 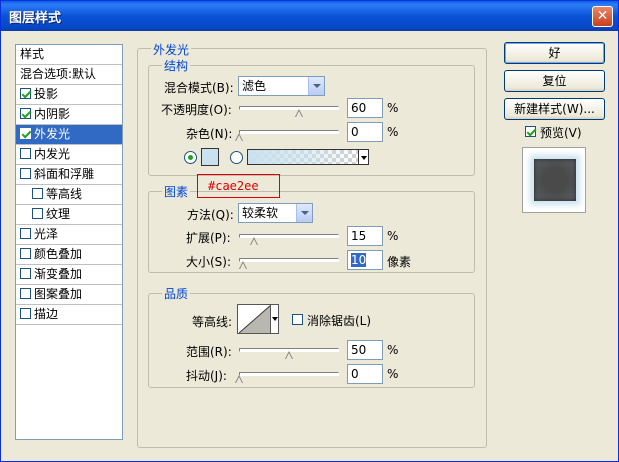 I want to click on contour-dropdown, so click(x=274, y=319).